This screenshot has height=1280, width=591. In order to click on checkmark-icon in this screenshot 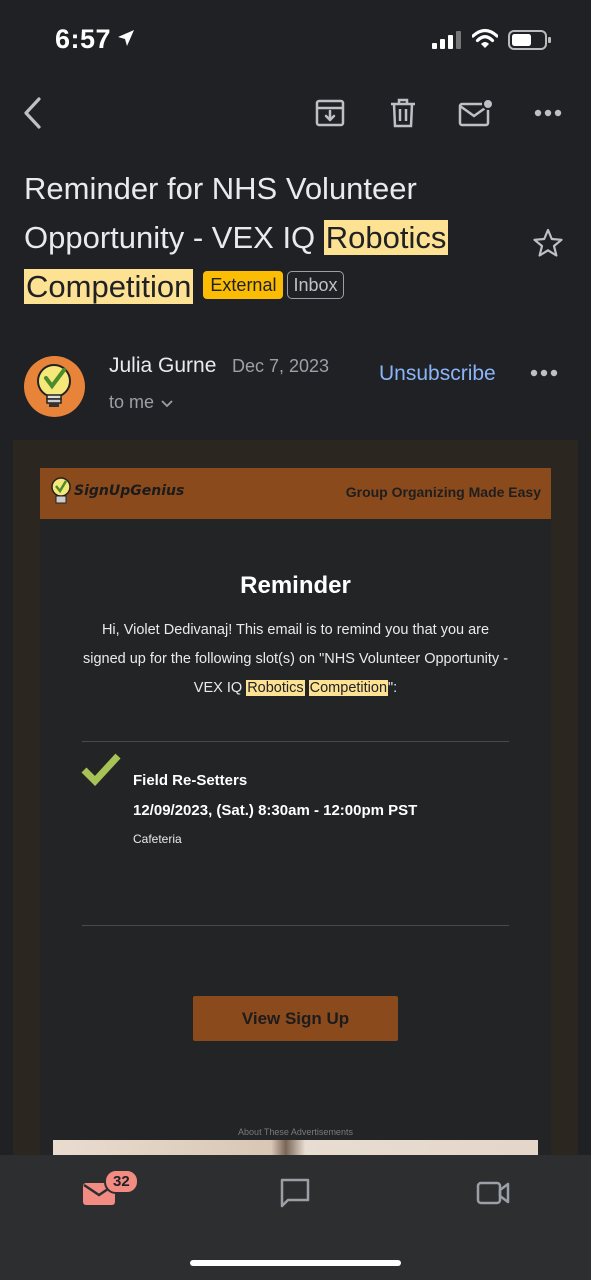, I will do `click(101, 771)`.